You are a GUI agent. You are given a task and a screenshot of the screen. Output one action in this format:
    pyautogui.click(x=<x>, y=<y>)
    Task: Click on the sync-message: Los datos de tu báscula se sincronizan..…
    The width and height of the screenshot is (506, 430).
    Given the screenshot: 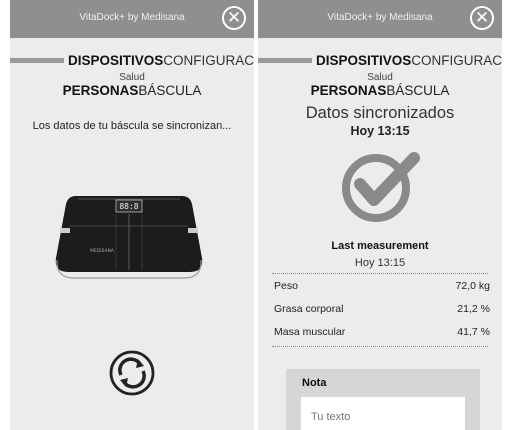 What is the action you would take?
    pyautogui.click(x=132, y=126)
    